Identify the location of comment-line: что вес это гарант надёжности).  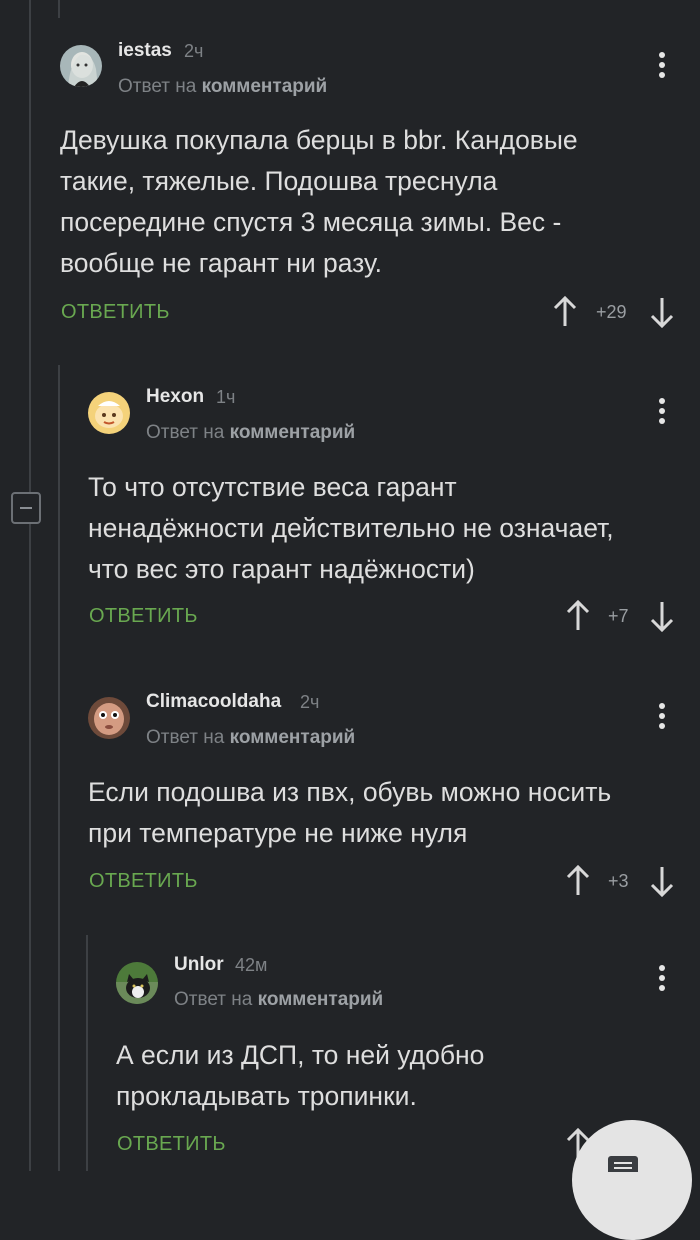
(281, 569).